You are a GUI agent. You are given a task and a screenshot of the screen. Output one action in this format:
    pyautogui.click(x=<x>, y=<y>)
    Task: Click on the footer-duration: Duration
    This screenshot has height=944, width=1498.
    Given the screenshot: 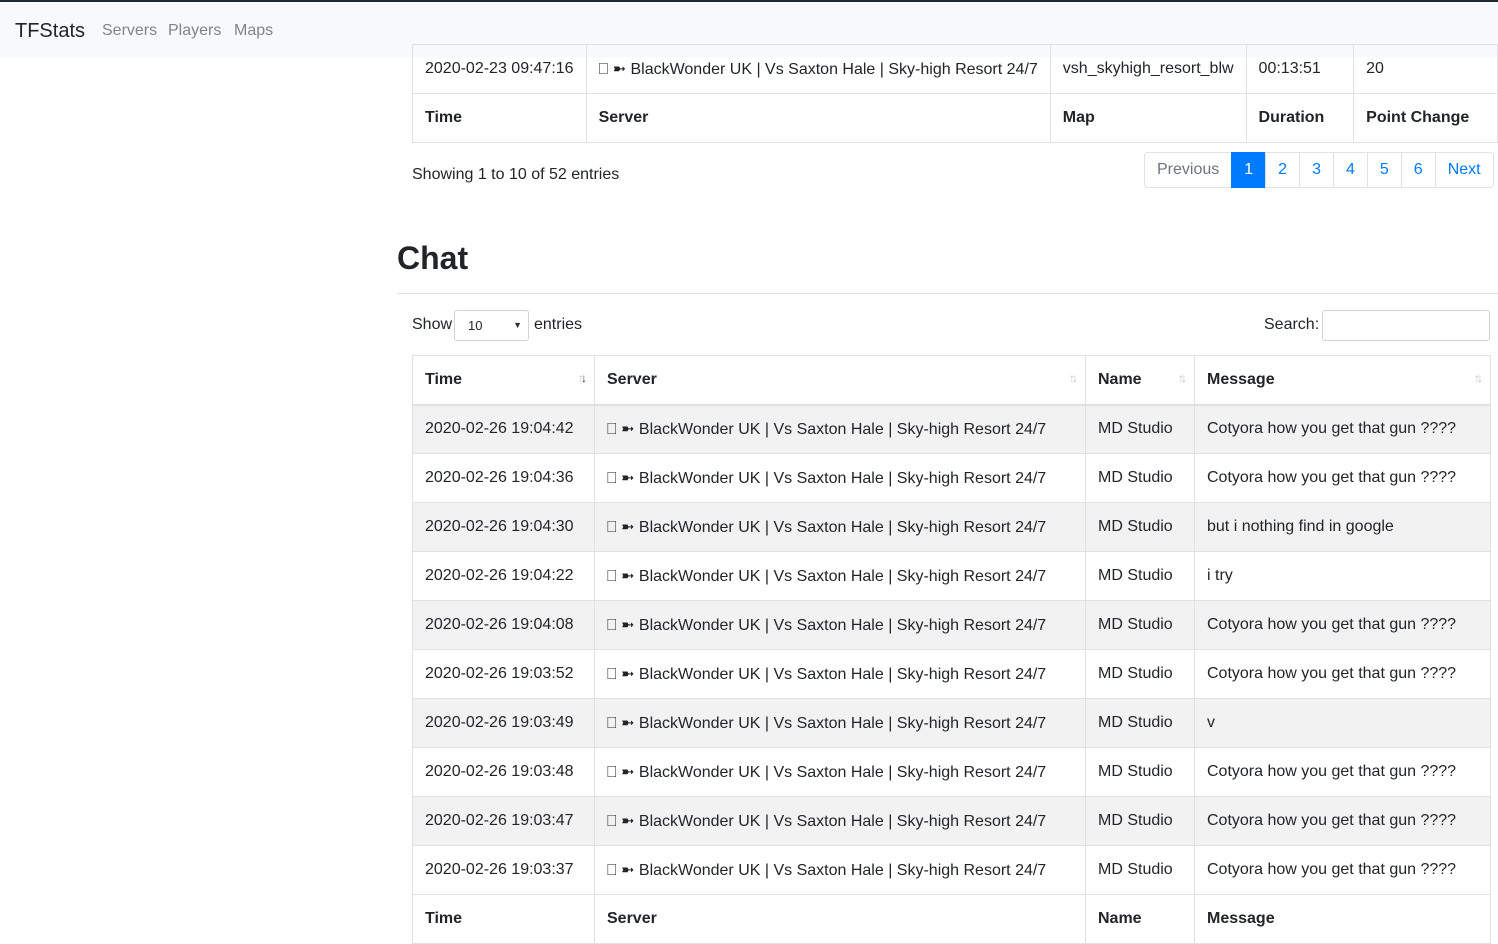 What is the action you would take?
    pyautogui.click(x=1300, y=118)
    